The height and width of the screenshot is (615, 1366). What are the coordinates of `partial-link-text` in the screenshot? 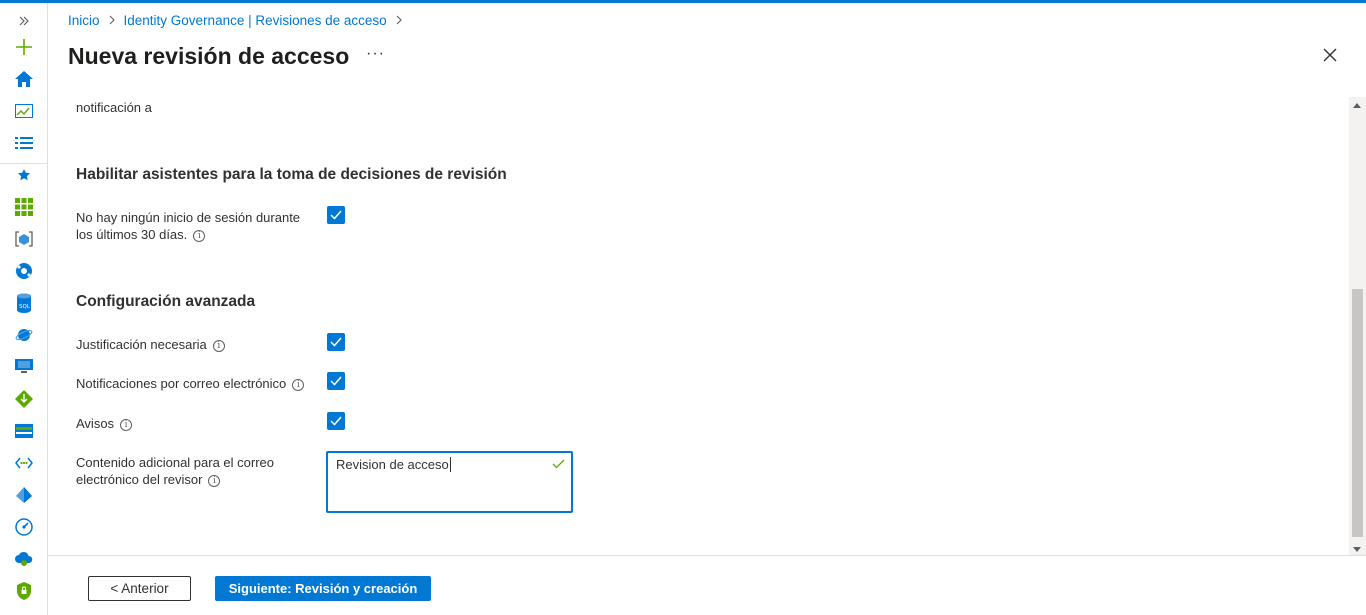 It's located at (336, 98).